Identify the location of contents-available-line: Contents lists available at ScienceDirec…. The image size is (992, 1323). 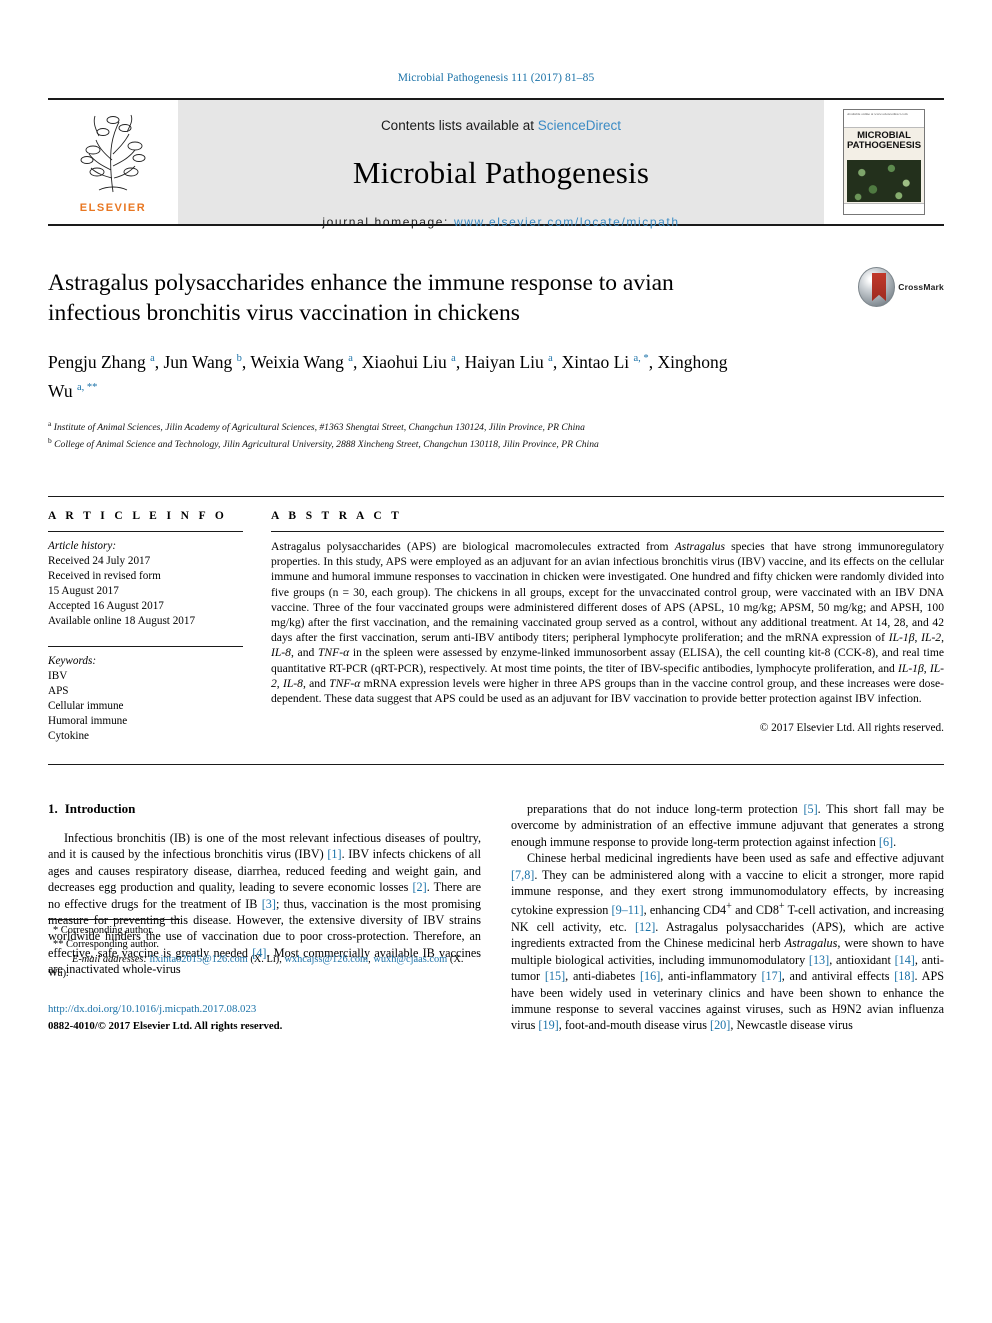
(501, 125).